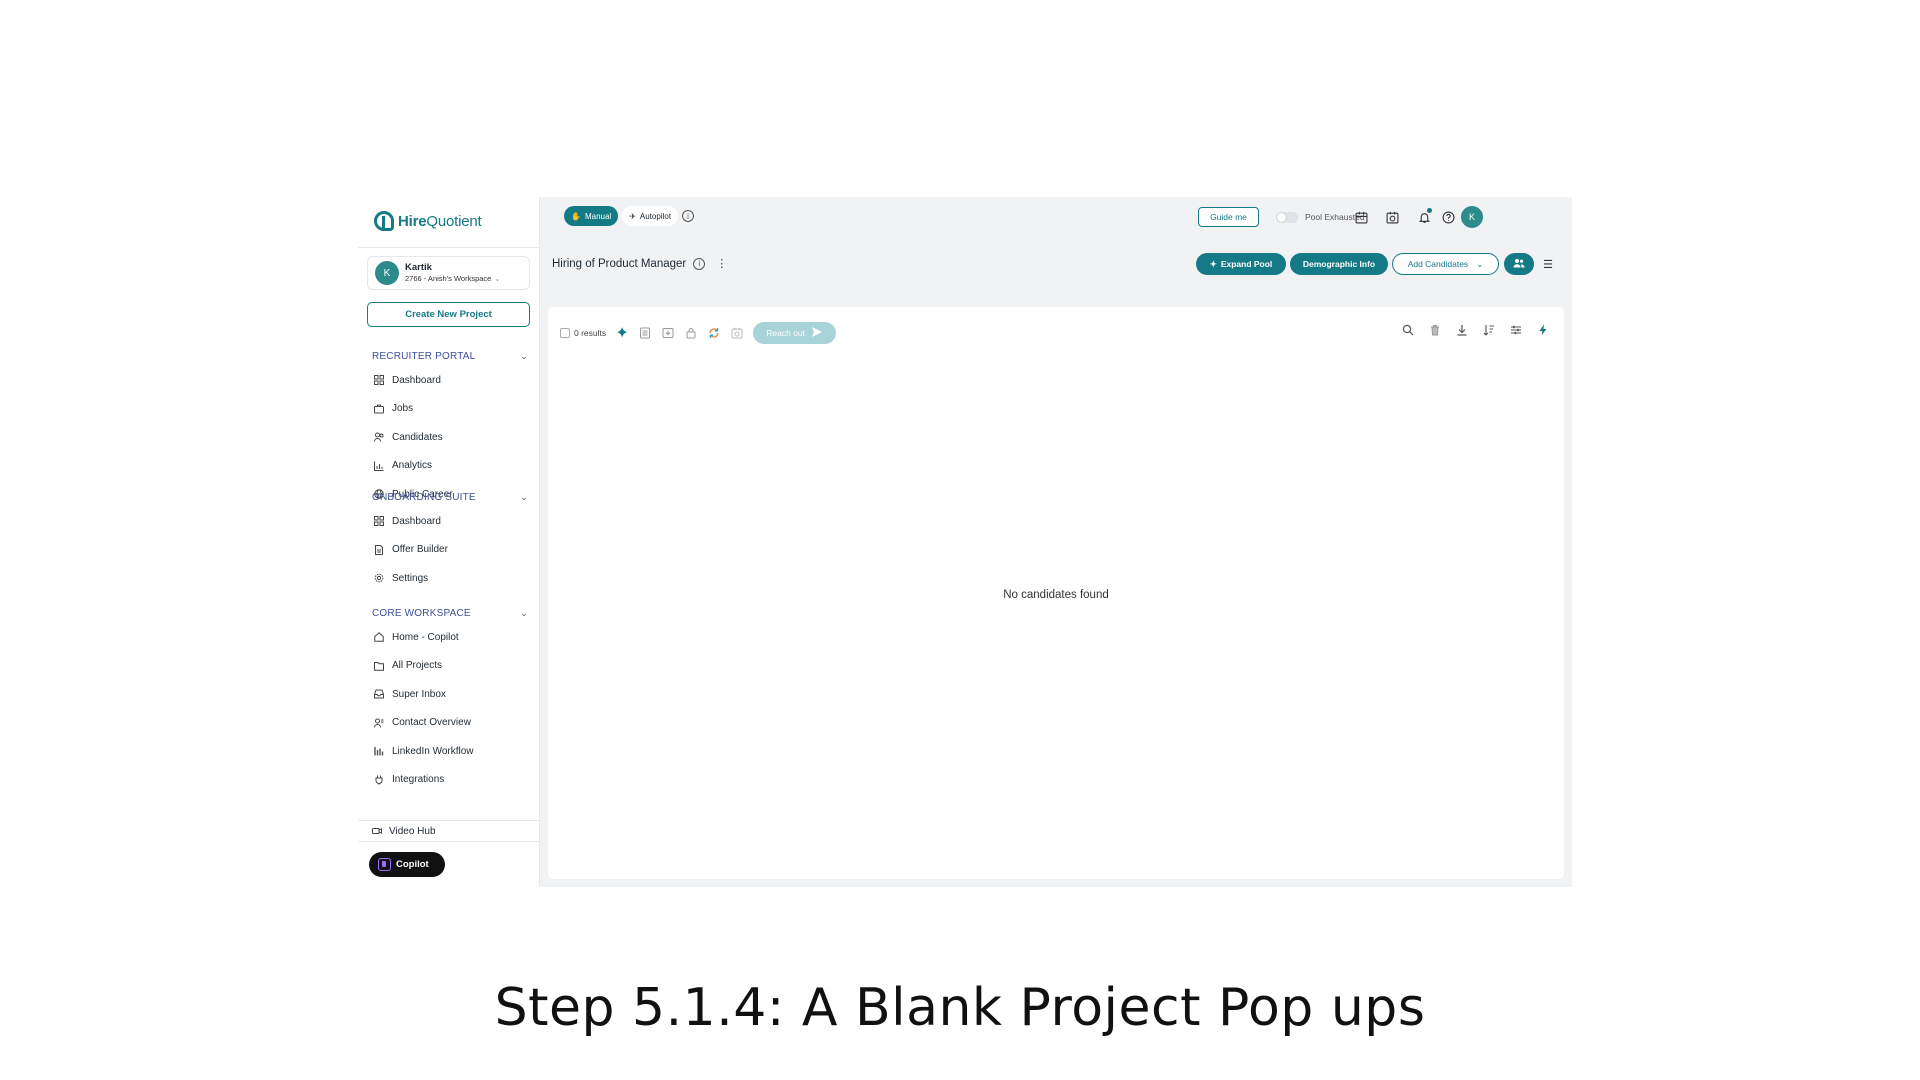  Describe the element at coordinates (668, 333) in the screenshot. I see `export-icon` at that location.